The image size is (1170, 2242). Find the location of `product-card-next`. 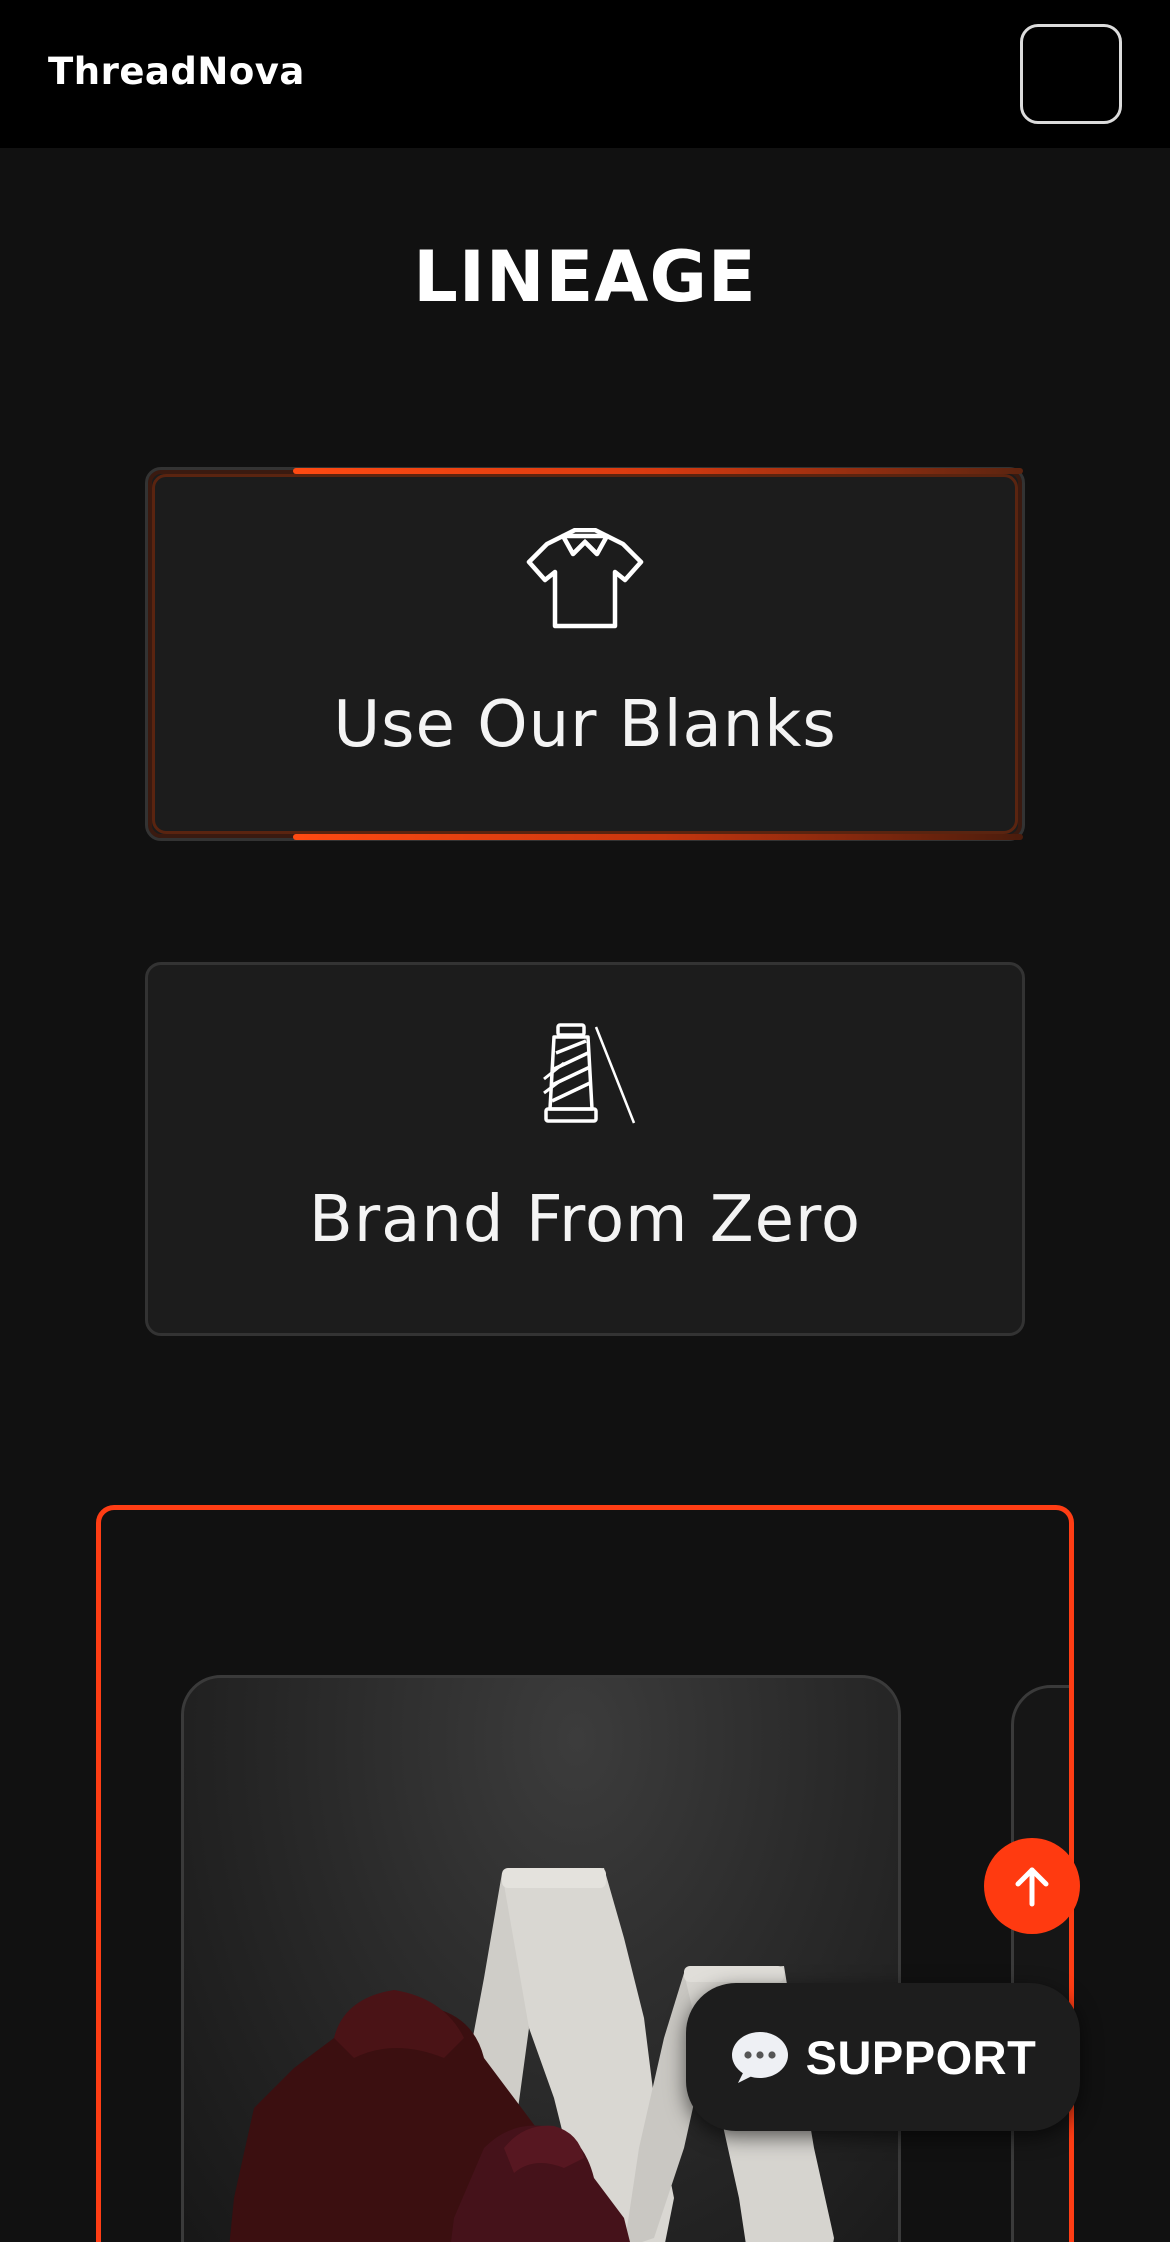

product-card-next is located at coordinates (1040, 1963).